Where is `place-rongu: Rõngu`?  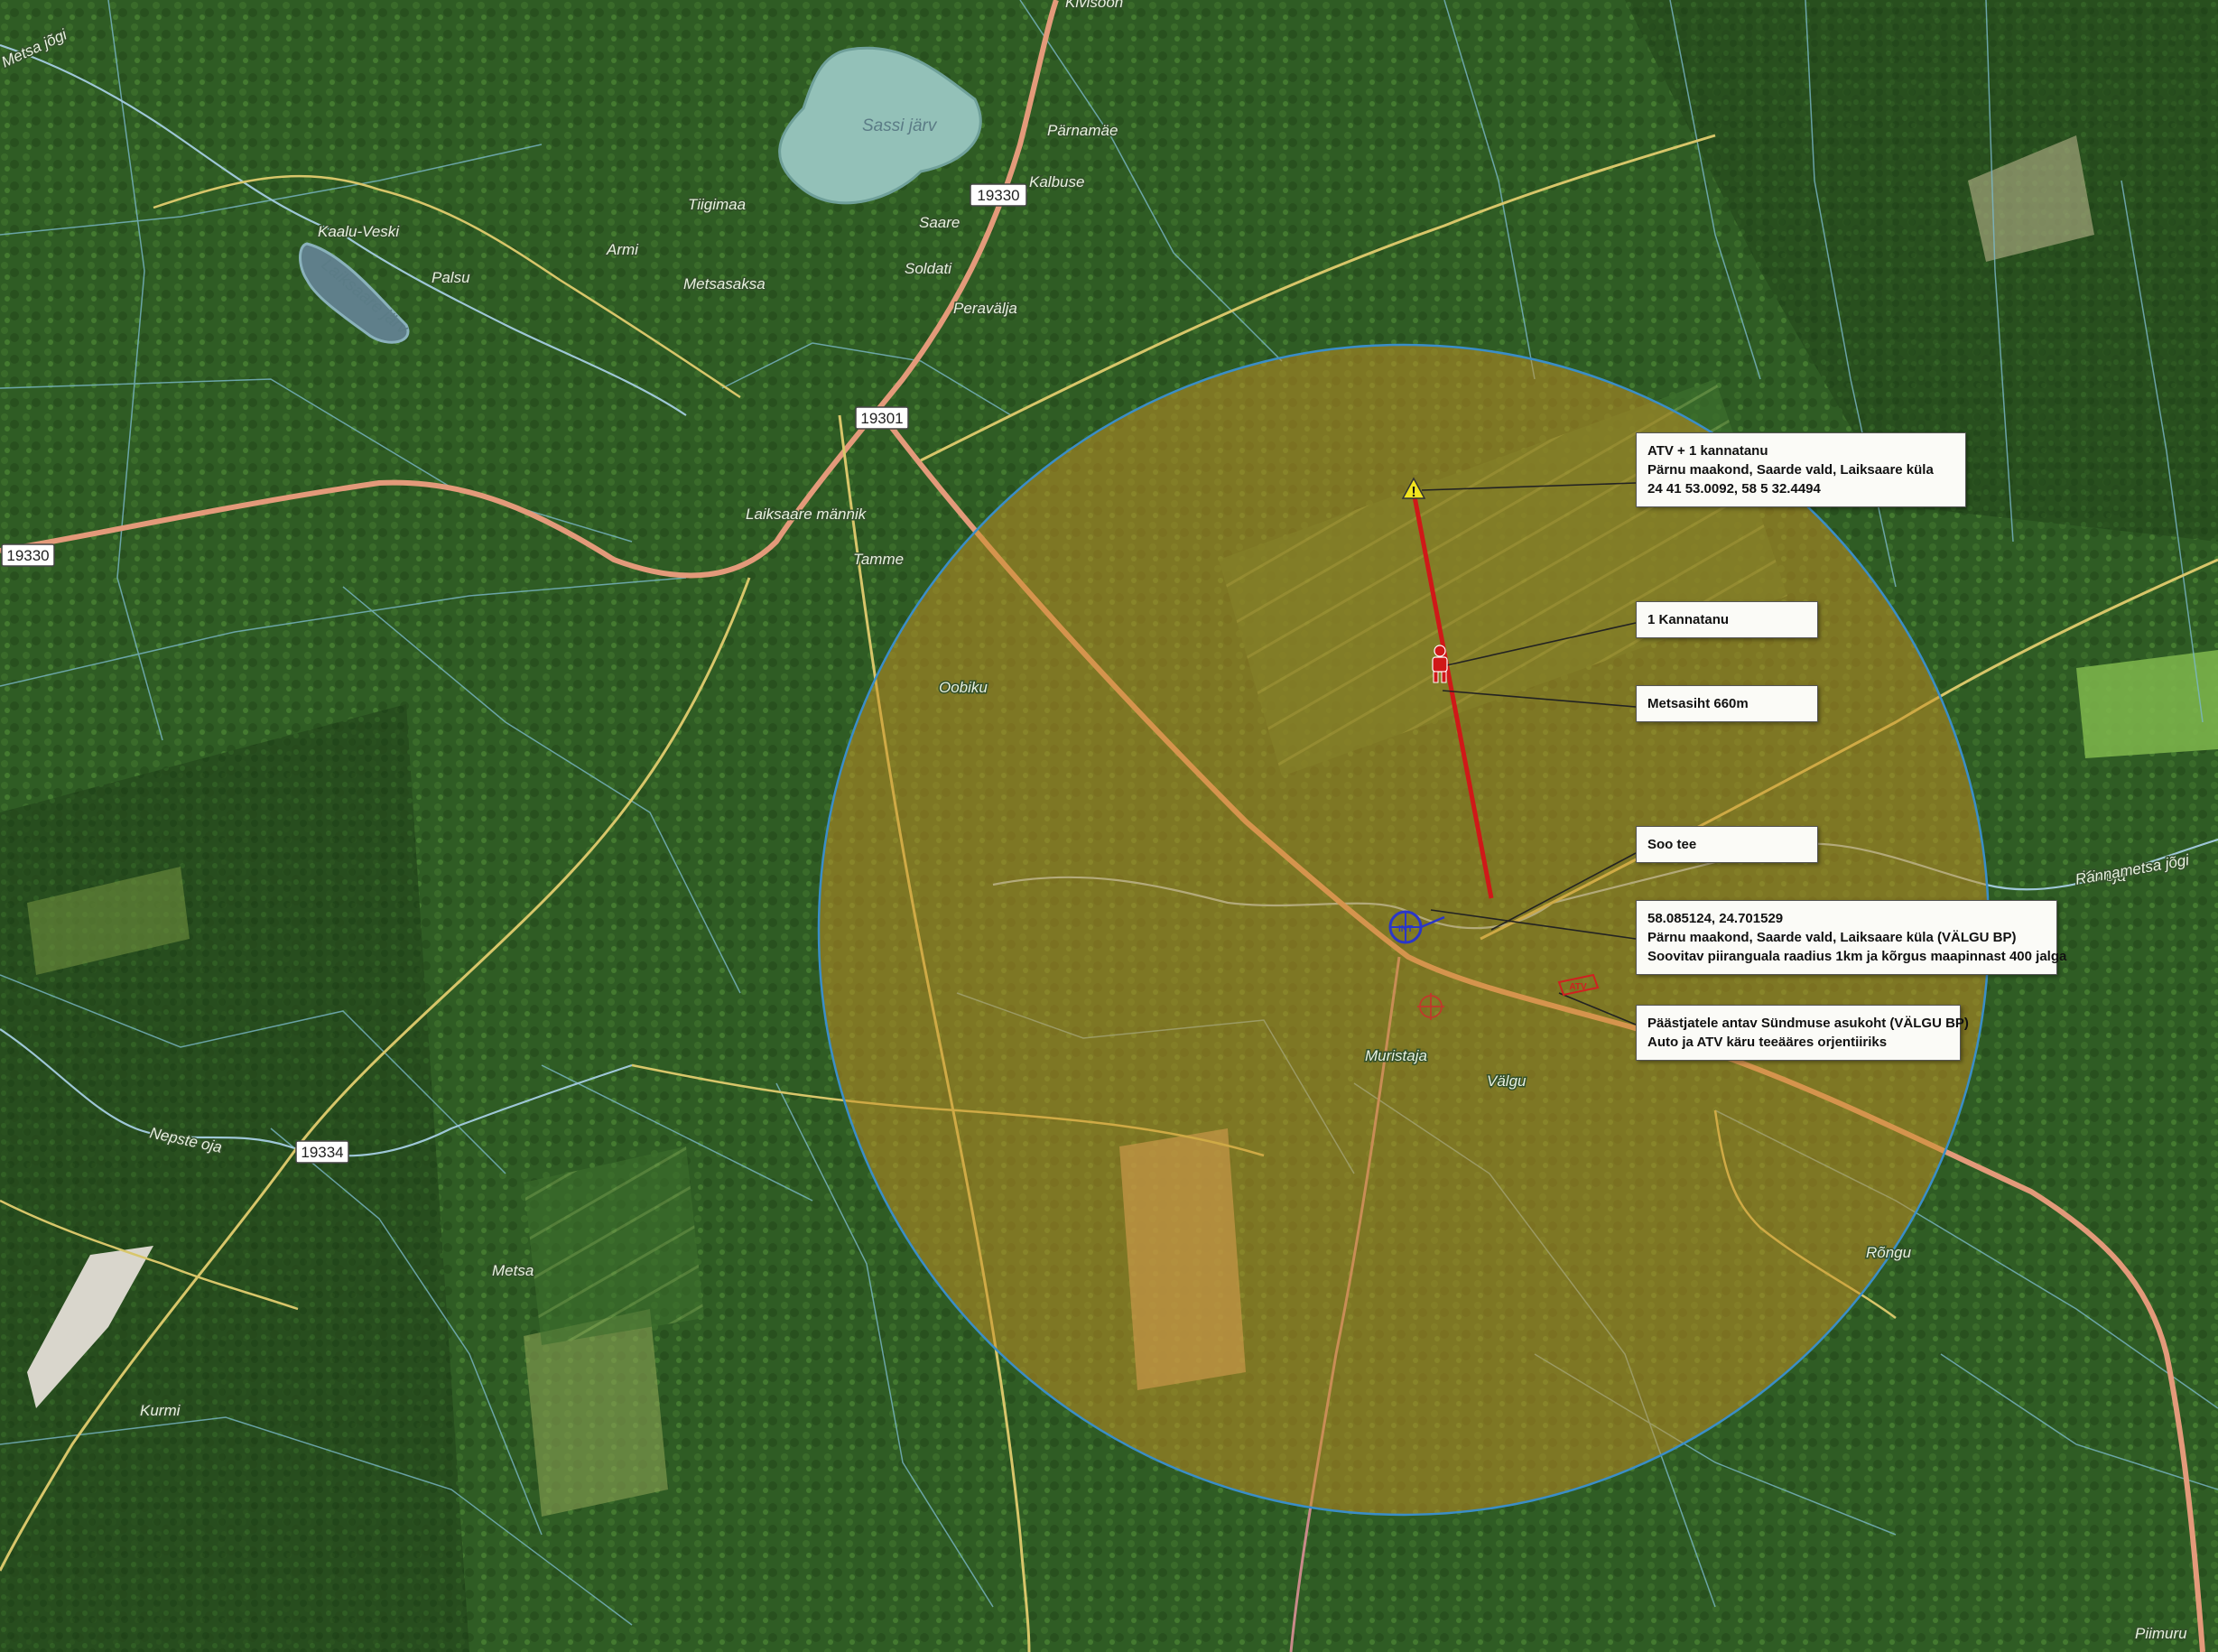
place-rongu: Rõngu is located at coordinates (1889, 1252).